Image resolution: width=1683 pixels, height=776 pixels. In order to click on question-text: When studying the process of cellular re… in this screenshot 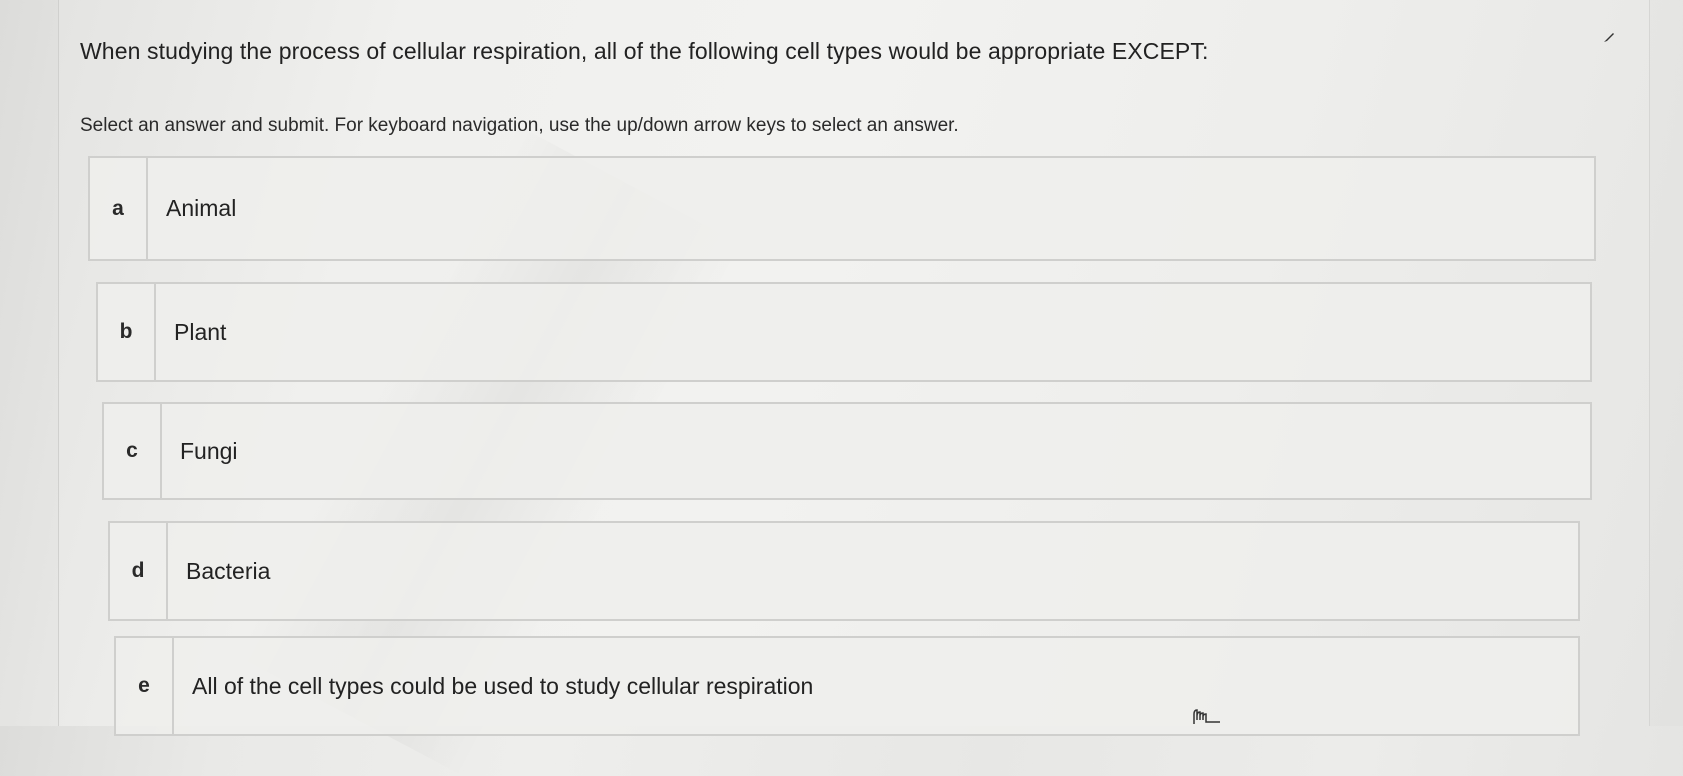, I will do `click(644, 51)`.